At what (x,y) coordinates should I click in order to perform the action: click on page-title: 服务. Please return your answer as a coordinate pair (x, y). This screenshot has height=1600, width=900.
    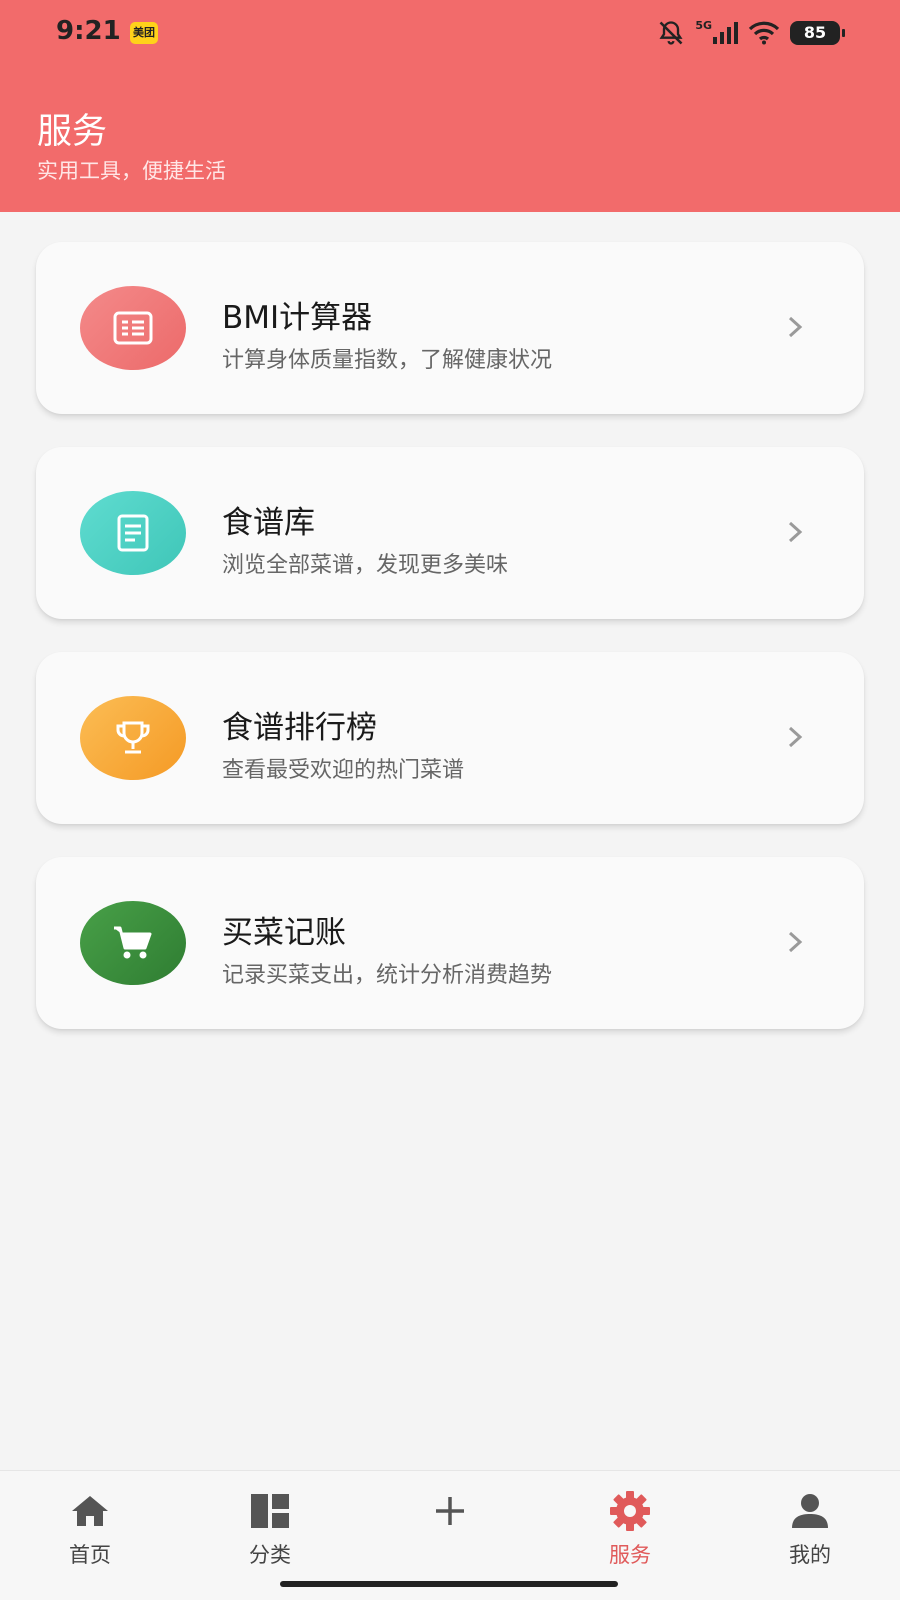
    Looking at the image, I should click on (72, 132).